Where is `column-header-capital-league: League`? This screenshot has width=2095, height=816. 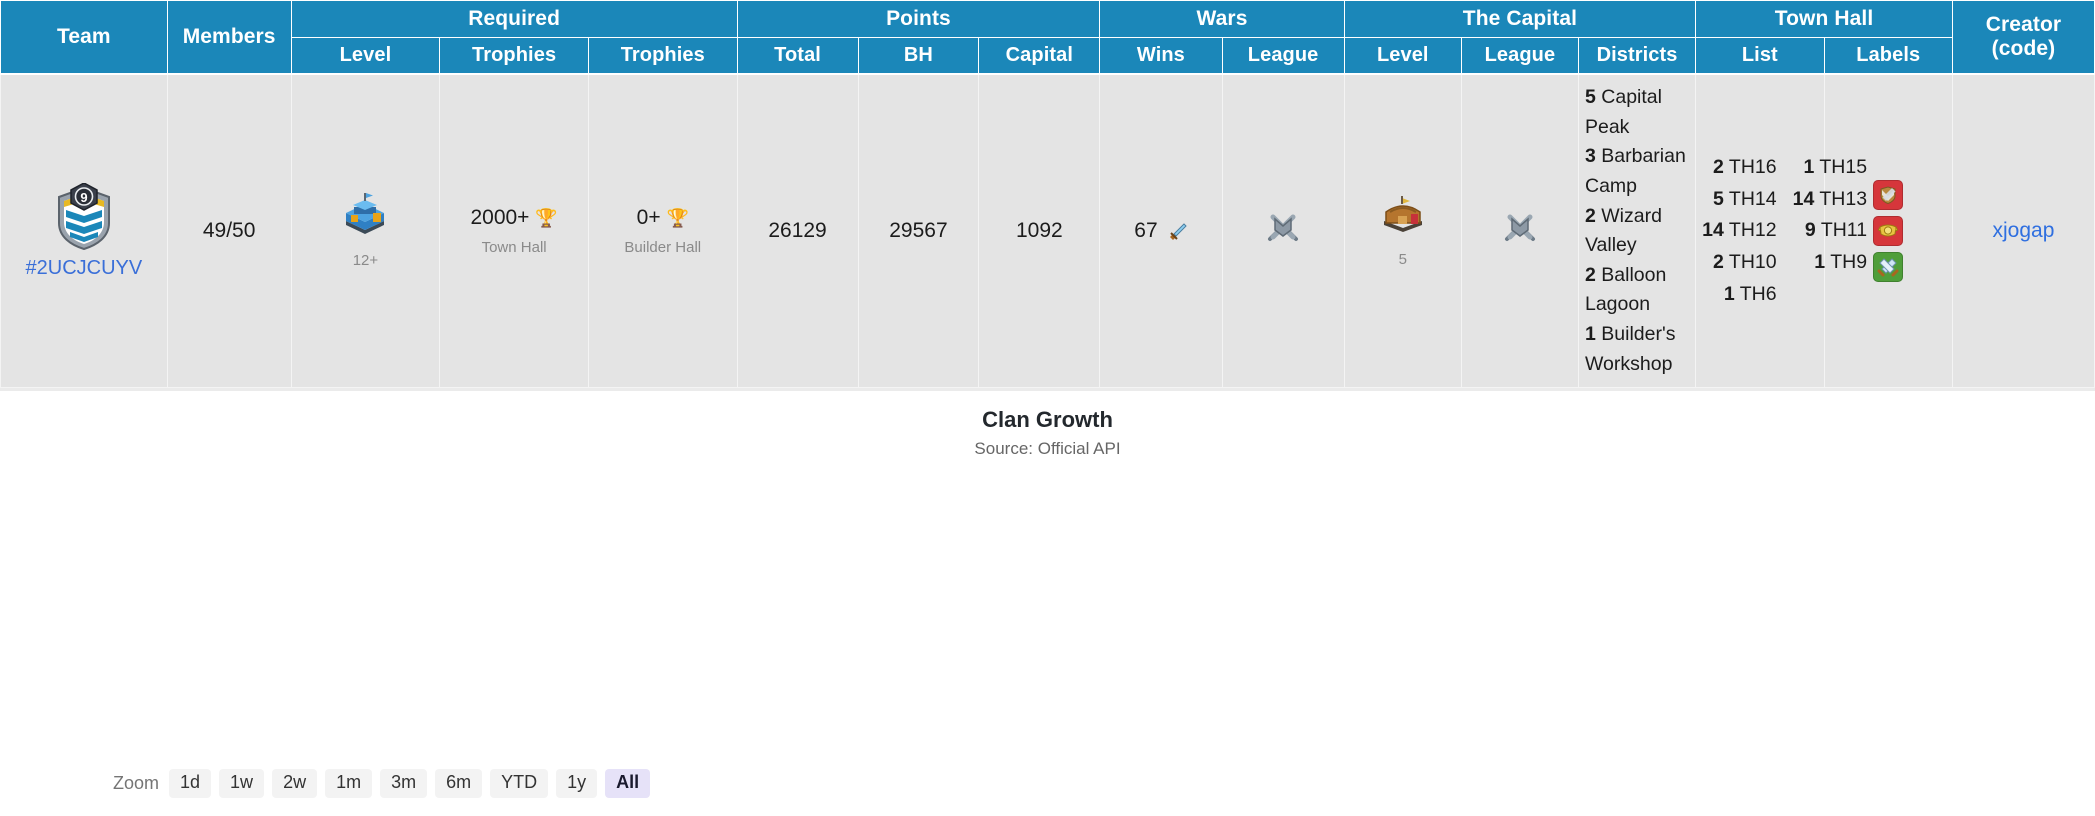 column-header-capital-league: League is located at coordinates (1519, 56).